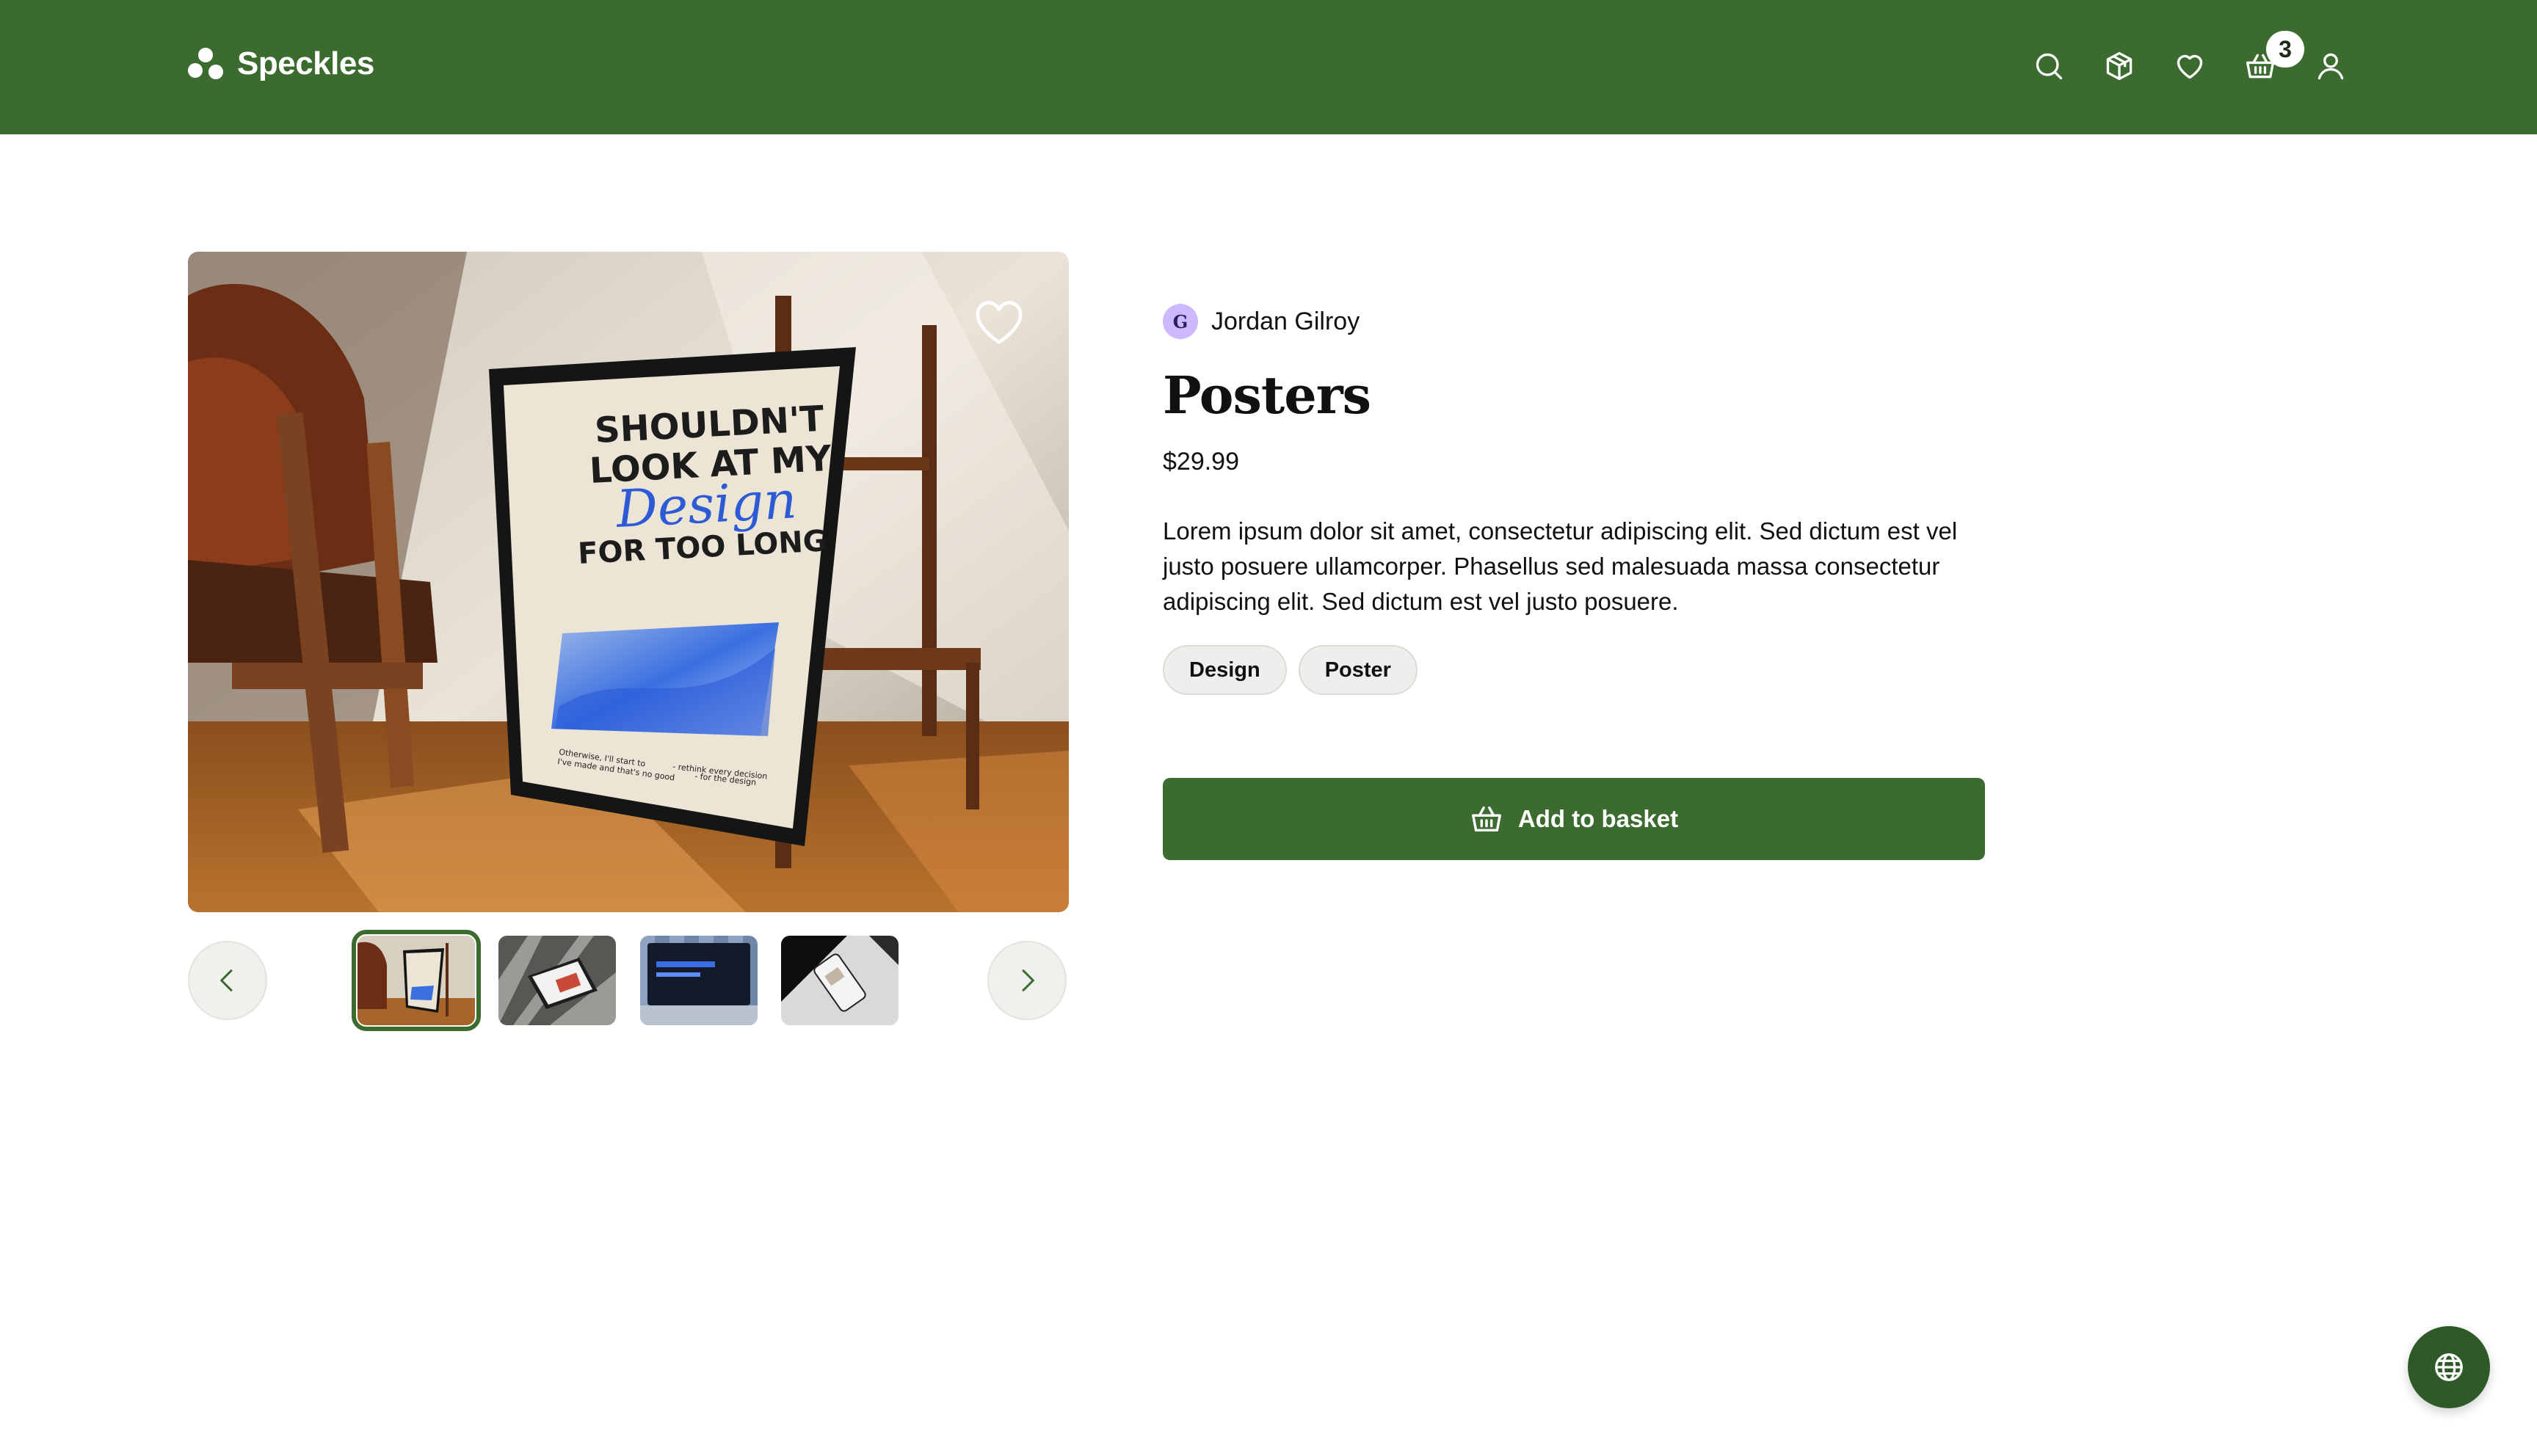 This screenshot has height=1456, width=2537. Describe the element at coordinates (699, 980) in the screenshot. I see `thumbnail-laptop-blue` at that location.